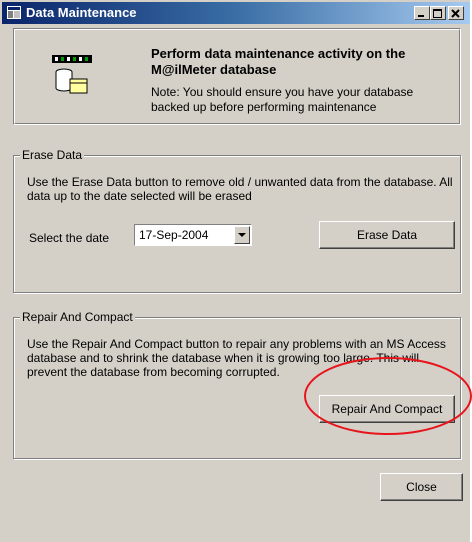 The height and width of the screenshot is (542, 472). Describe the element at coordinates (421, 487) in the screenshot. I see `close-button: Close` at that location.